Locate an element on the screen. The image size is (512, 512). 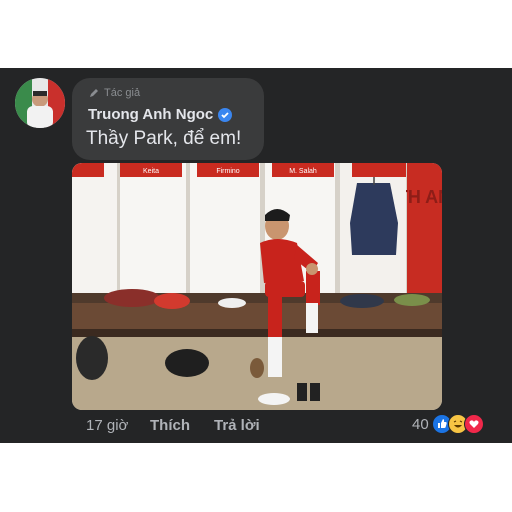
comment-text: Thầy Park, để em! is located at coordinates (164, 138).